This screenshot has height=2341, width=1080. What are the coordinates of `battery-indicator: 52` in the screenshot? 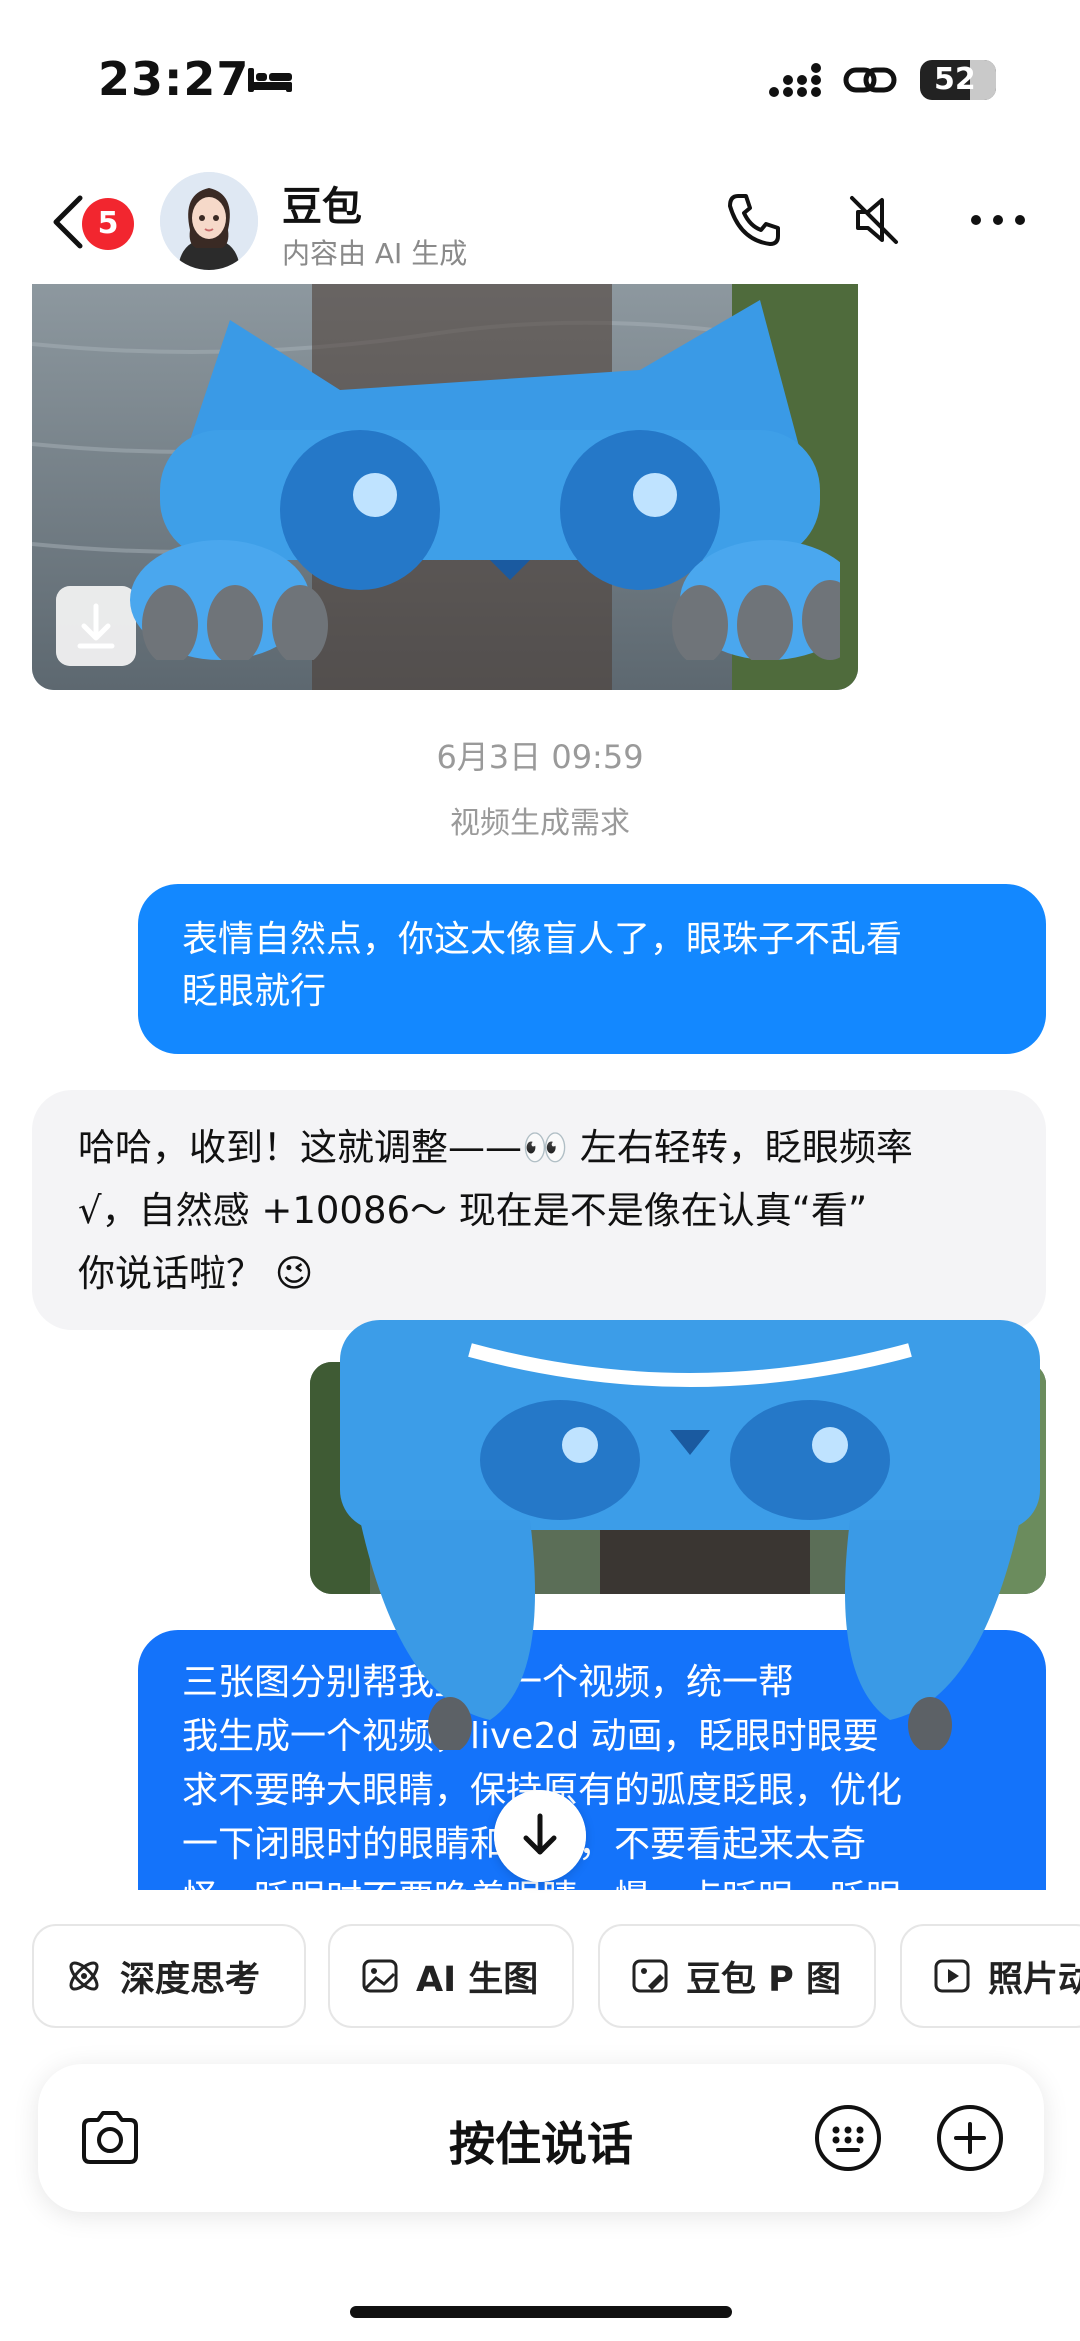 It's located at (958, 80).